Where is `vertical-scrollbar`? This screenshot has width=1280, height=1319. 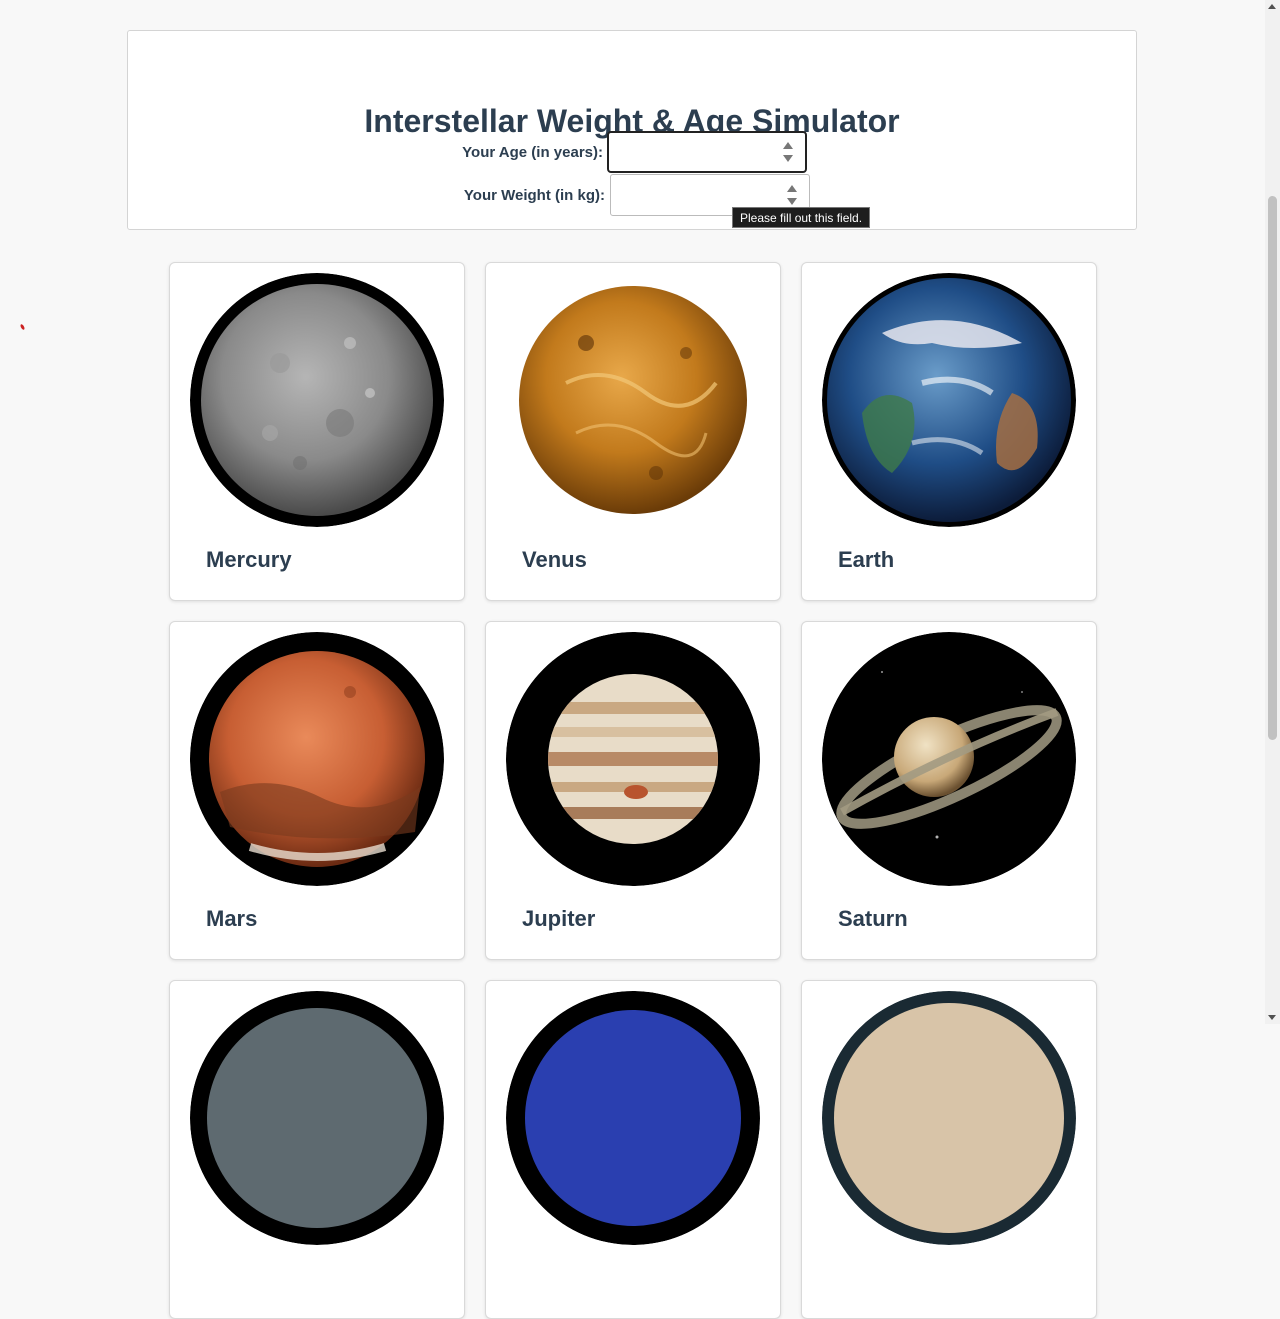 vertical-scrollbar is located at coordinates (1272, 512).